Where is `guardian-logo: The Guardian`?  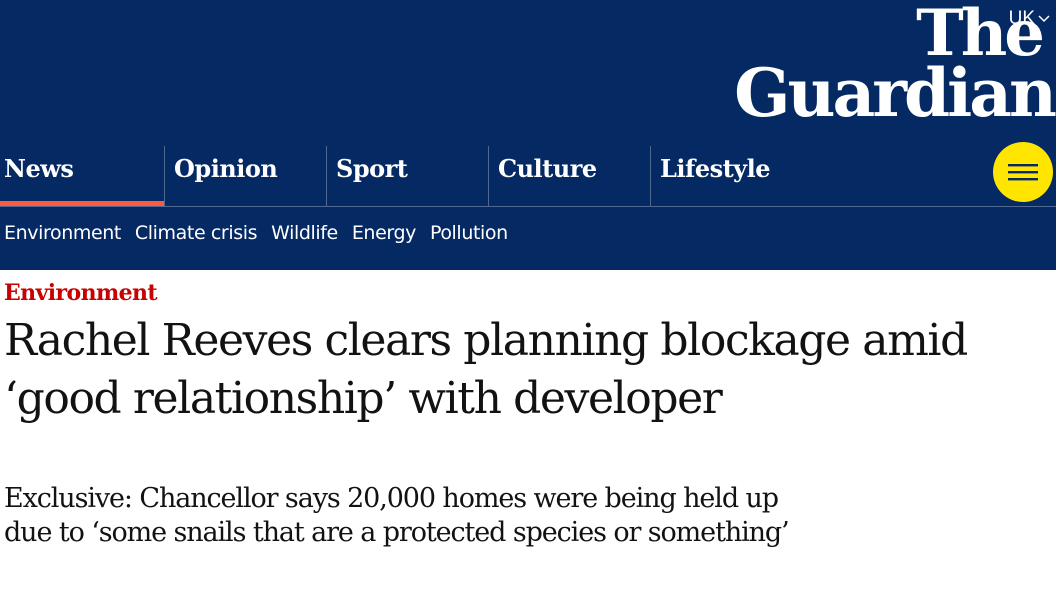 guardian-logo: The Guardian is located at coordinates (895, 66).